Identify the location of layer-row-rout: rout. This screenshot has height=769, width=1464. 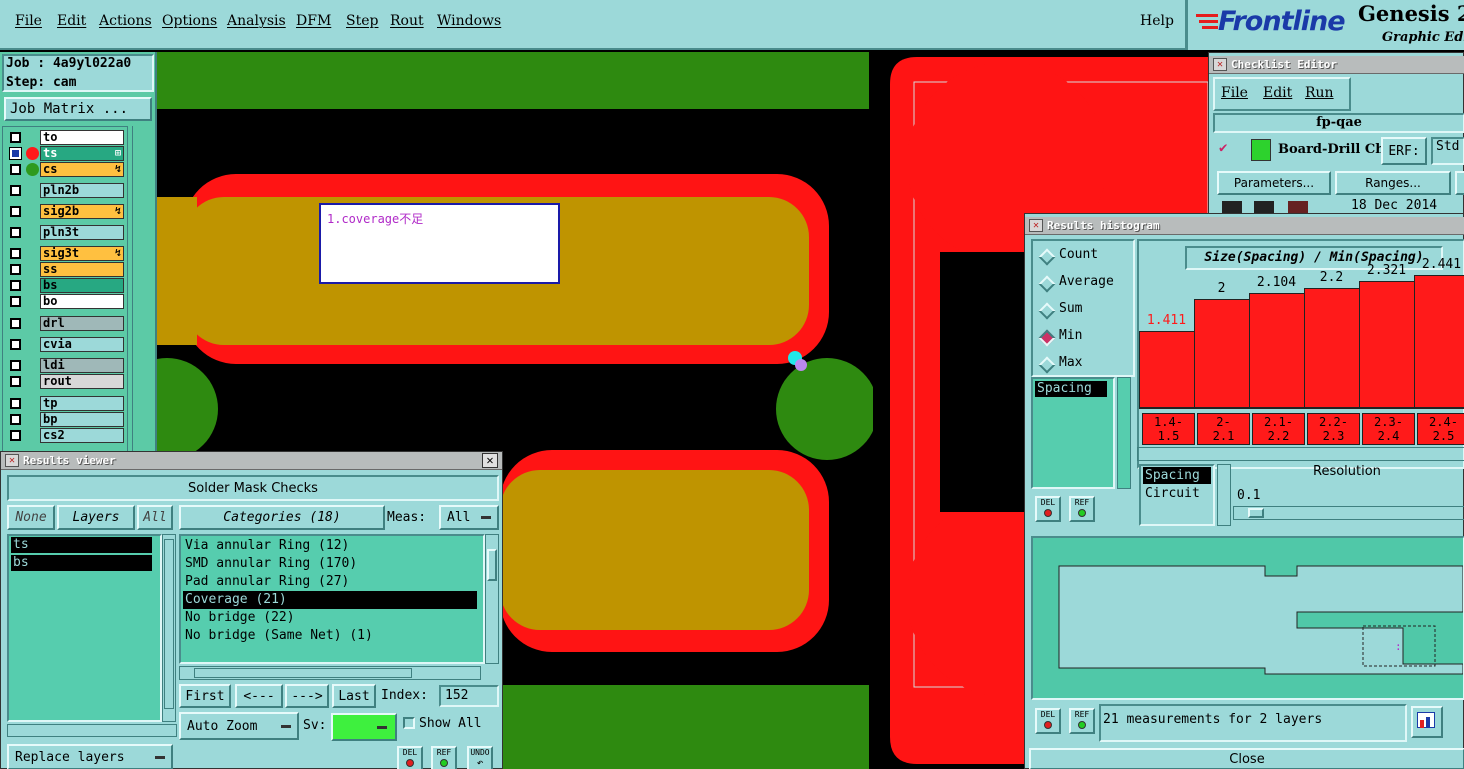
(65, 382).